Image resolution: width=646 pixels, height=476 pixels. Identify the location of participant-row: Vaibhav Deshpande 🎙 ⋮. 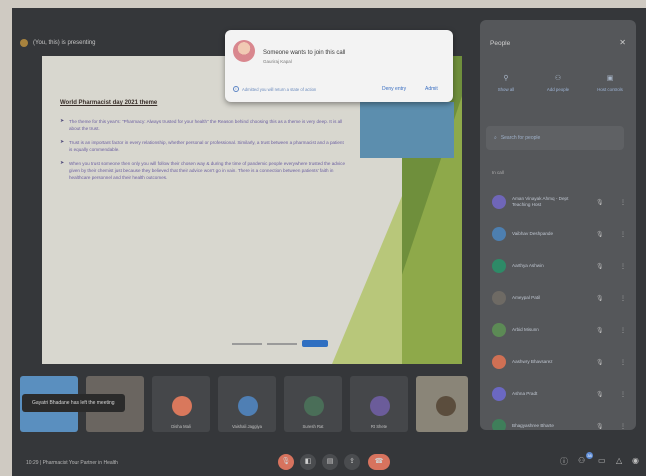
(558, 234).